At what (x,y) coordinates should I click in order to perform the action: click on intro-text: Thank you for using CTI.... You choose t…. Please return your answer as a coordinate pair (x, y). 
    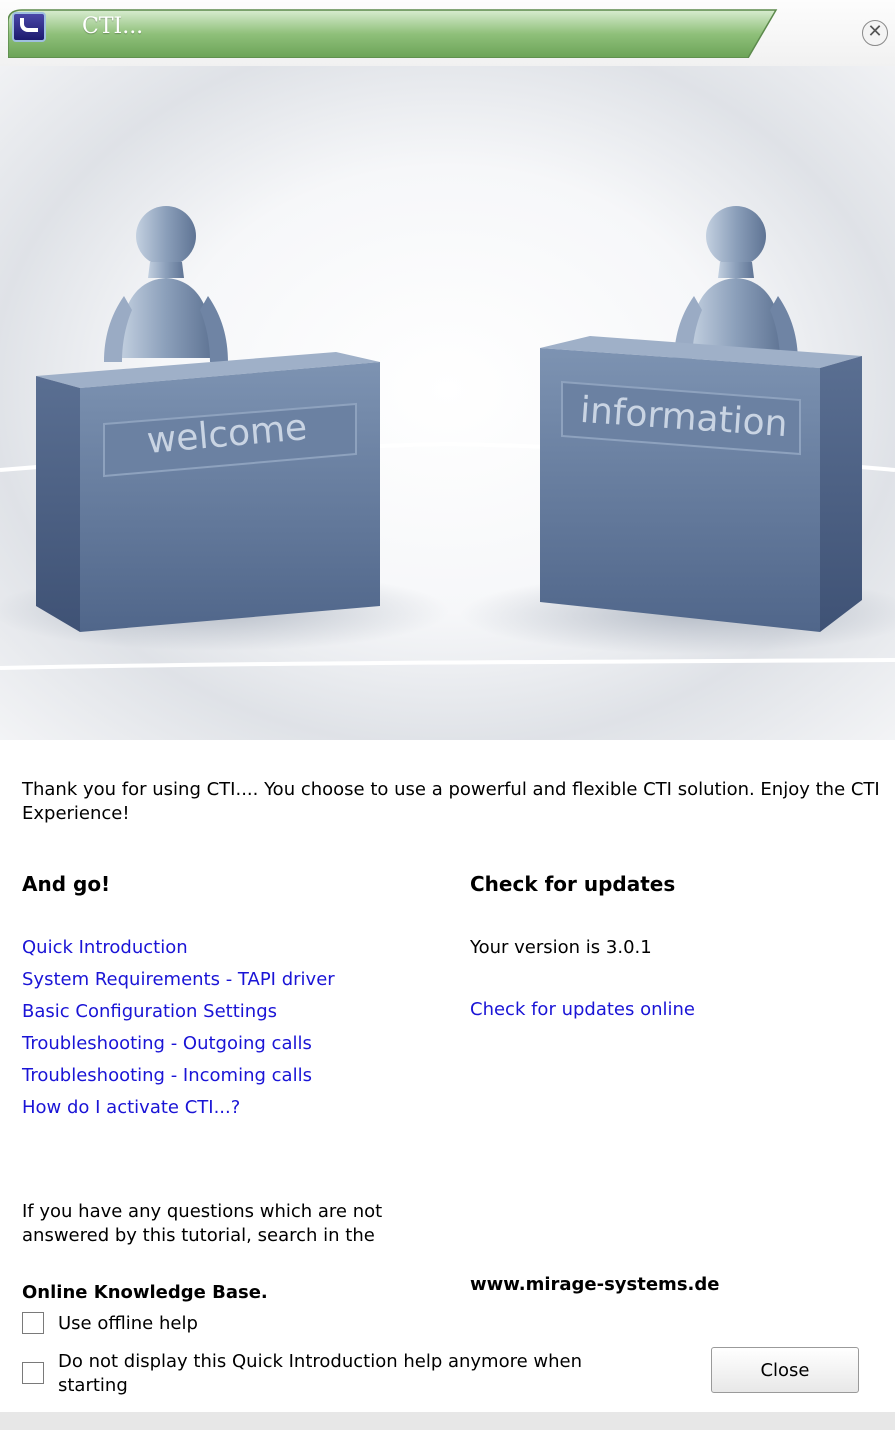
    Looking at the image, I should click on (451, 801).